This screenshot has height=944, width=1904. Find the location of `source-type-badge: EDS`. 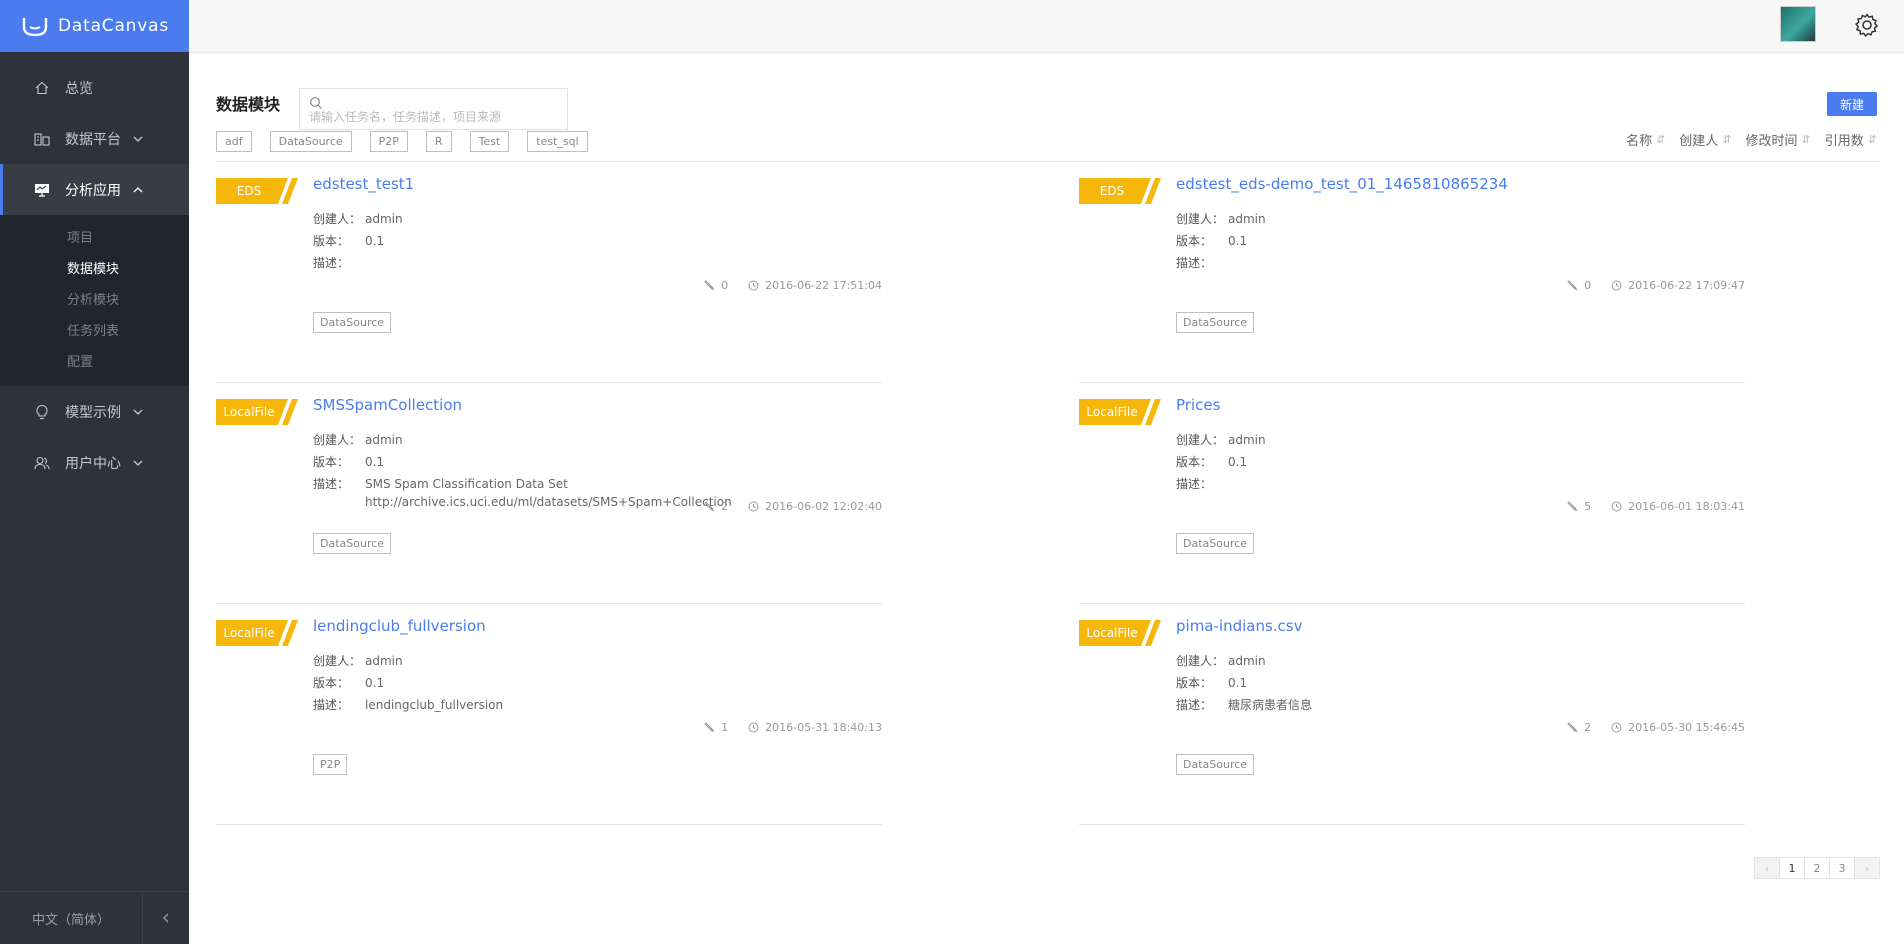

source-type-badge: EDS is located at coordinates (1121, 191).